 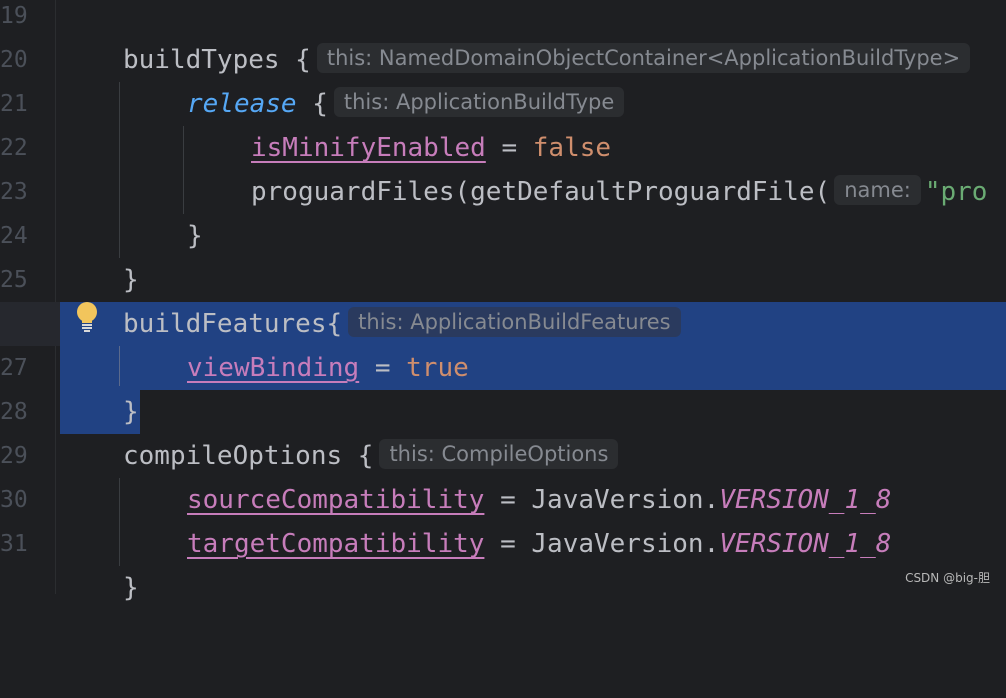 I want to click on line-number: 24, so click(x=14, y=236).